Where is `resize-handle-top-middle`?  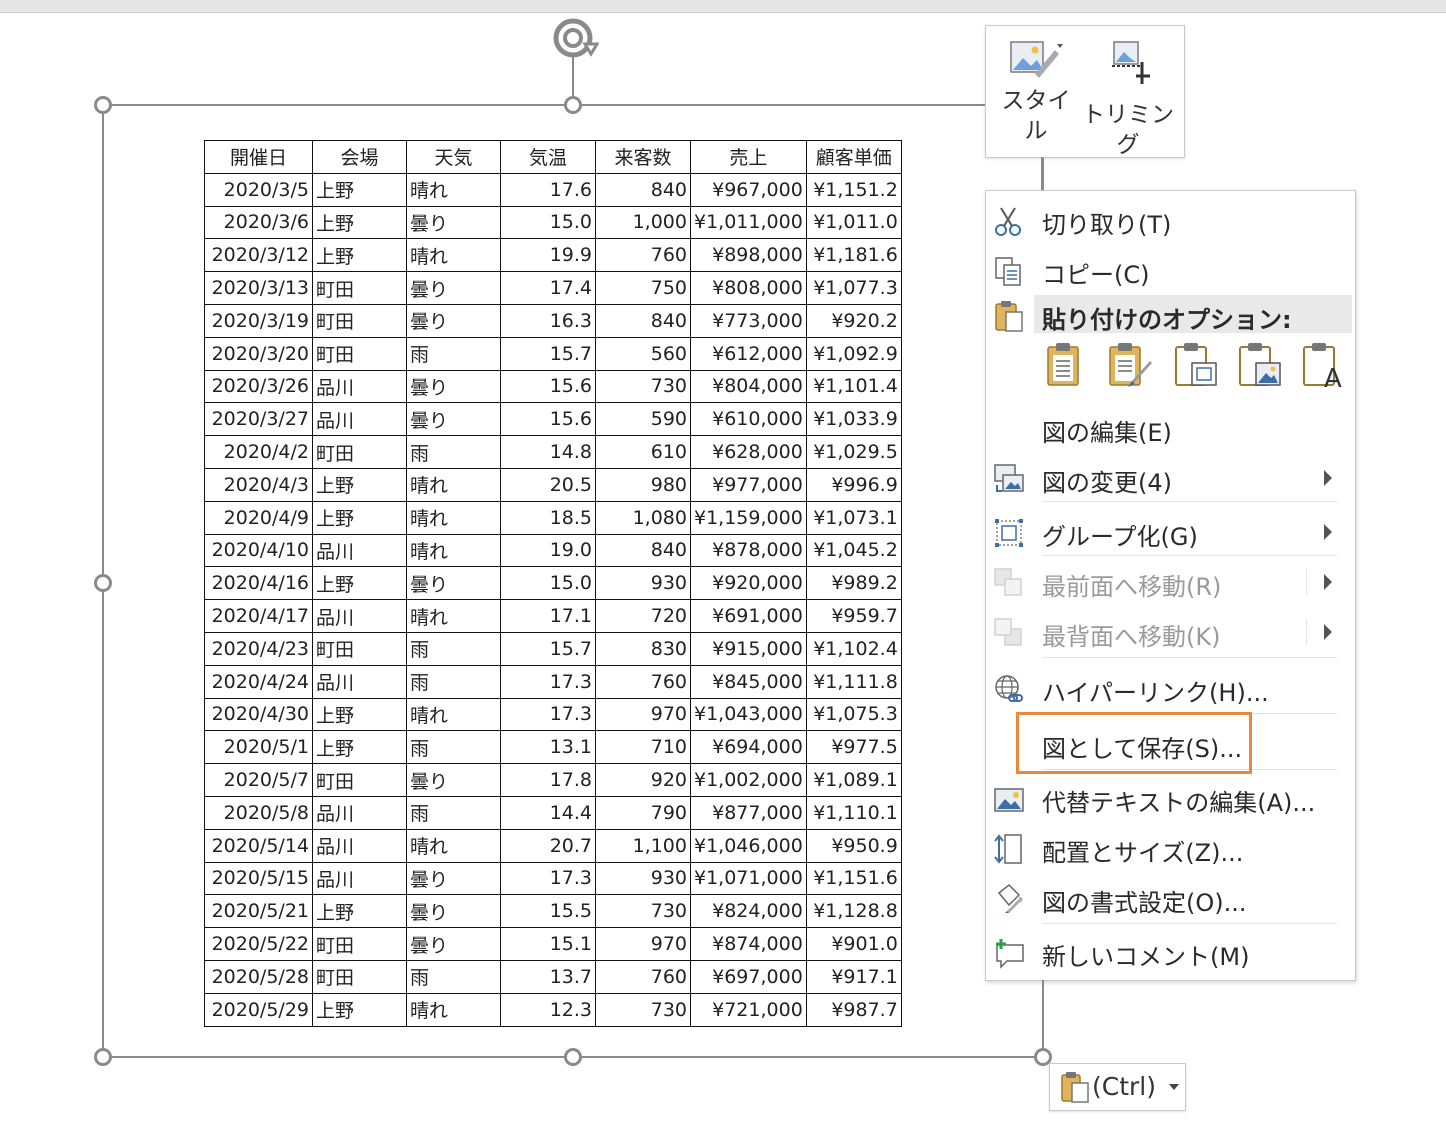
resize-handle-top-middle is located at coordinates (573, 105).